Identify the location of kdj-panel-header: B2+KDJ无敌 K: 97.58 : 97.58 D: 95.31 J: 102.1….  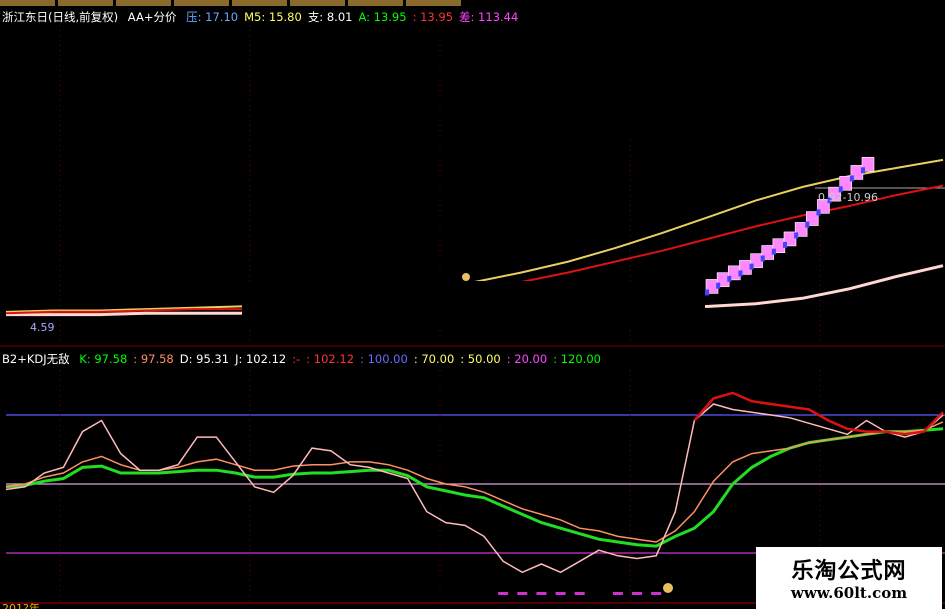
(307, 359).